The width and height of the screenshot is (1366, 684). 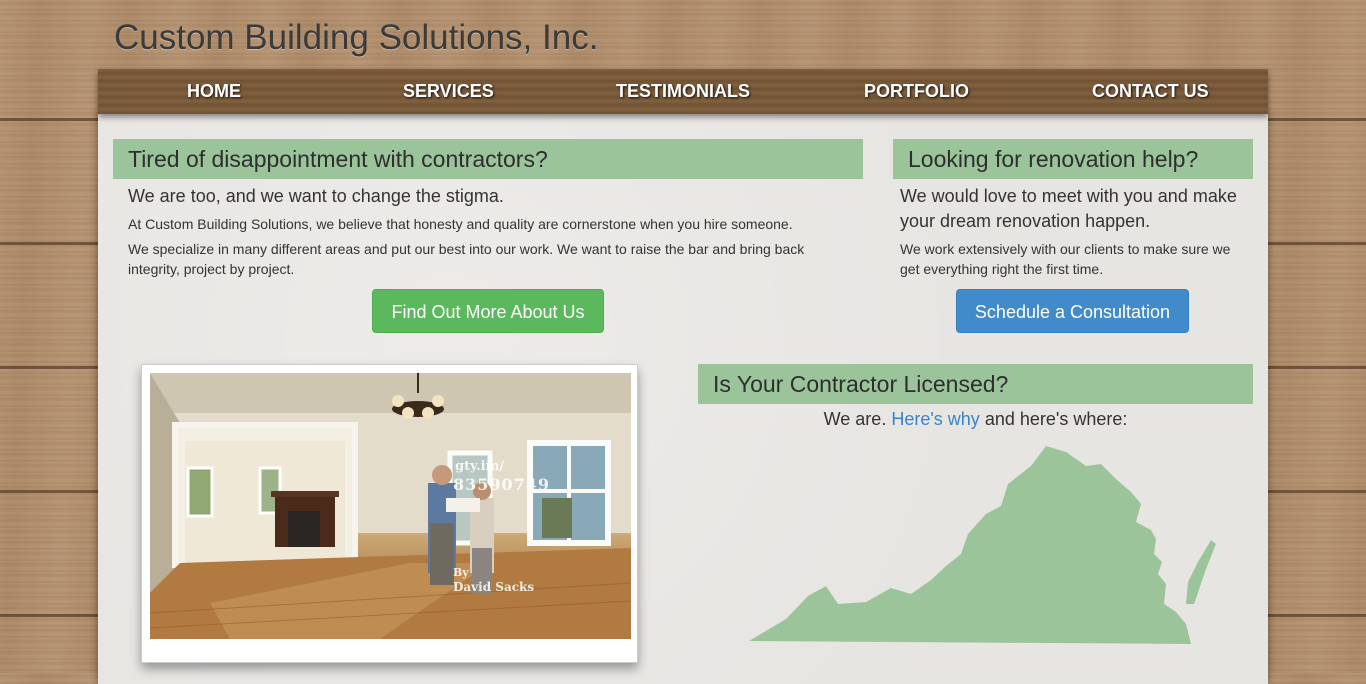 I want to click on licensed-text: We are. Here's why and here's where:, so click(x=975, y=419).